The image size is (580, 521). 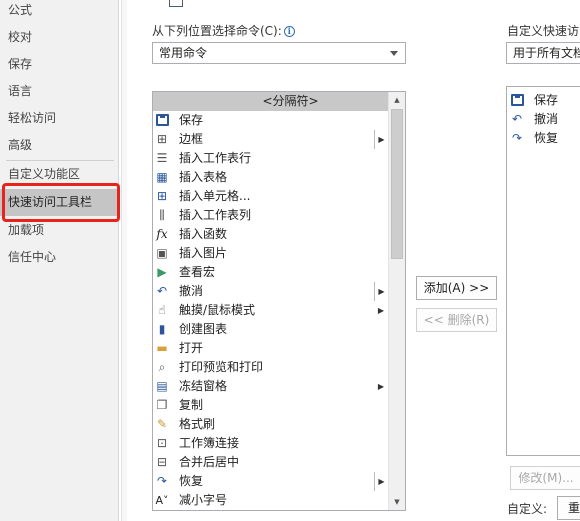 What do you see at coordinates (543, 271) in the screenshot?
I see `quick-access-list: 保存 ↶ 撤消 ↷ 恢复` at bounding box center [543, 271].